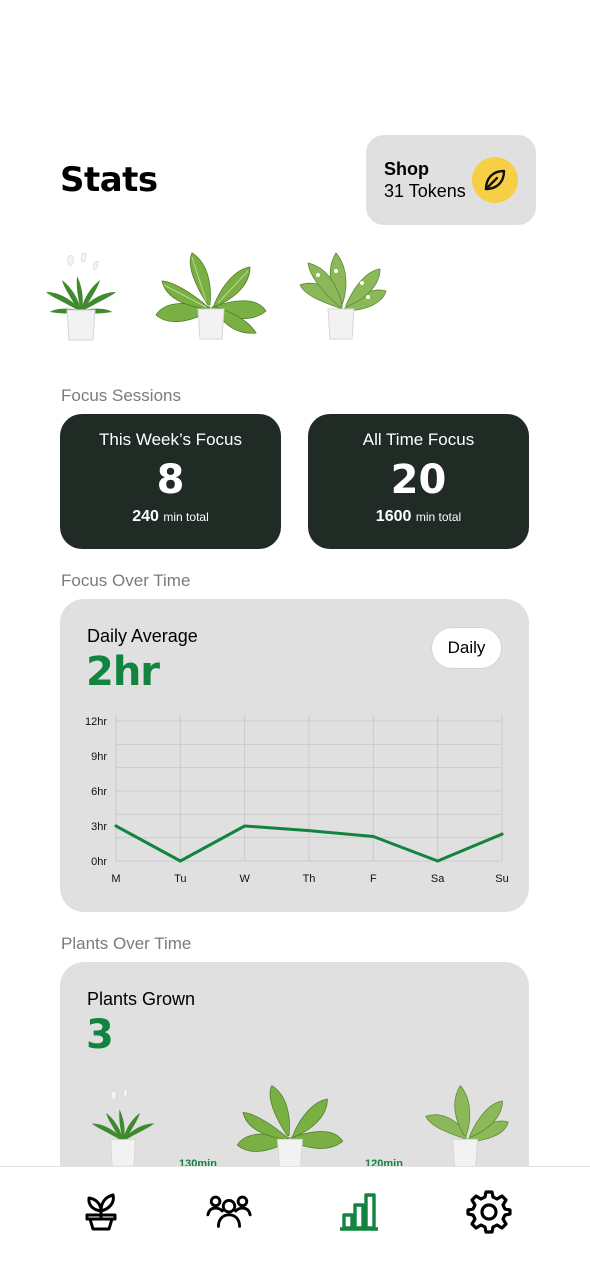 This screenshot has height=1278, width=590. I want to click on shop-button: Shop 31 Tokens, so click(451, 180).